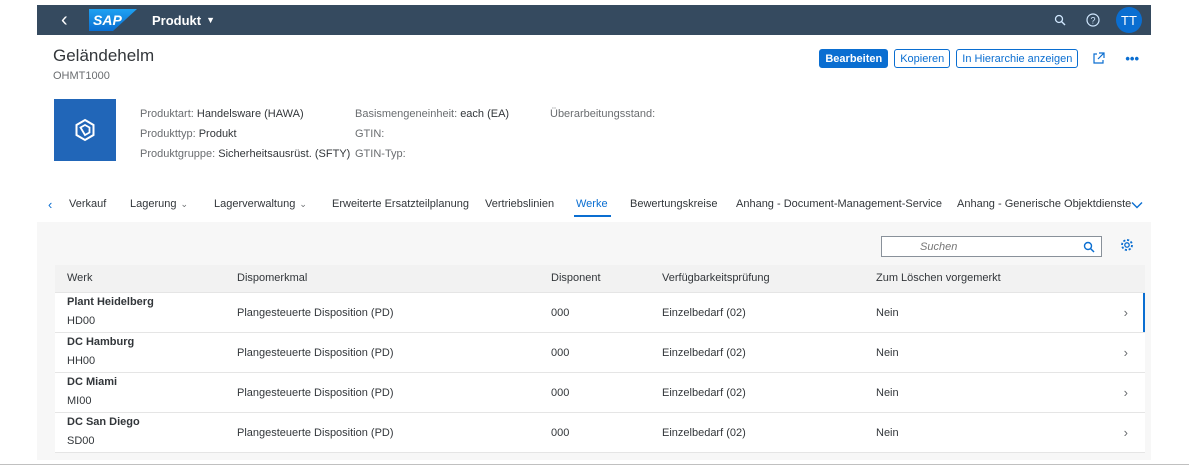  What do you see at coordinates (168, 134) in the screenshot?
I see `attr-label: Produkttyp:` at bounding box center [168, 134].